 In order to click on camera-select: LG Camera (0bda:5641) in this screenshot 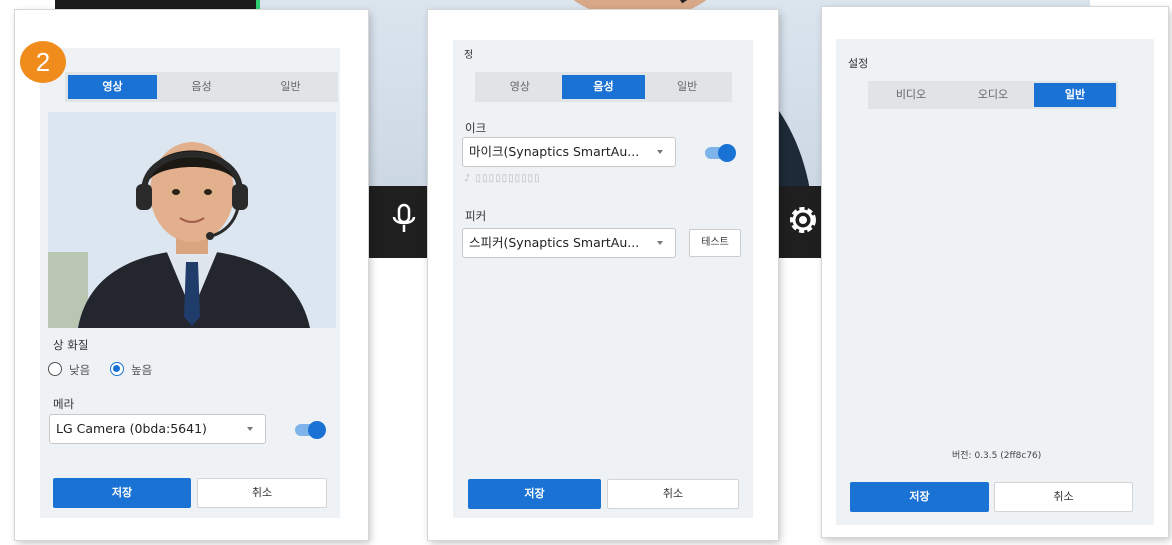, I will do `click(157, 429)`.